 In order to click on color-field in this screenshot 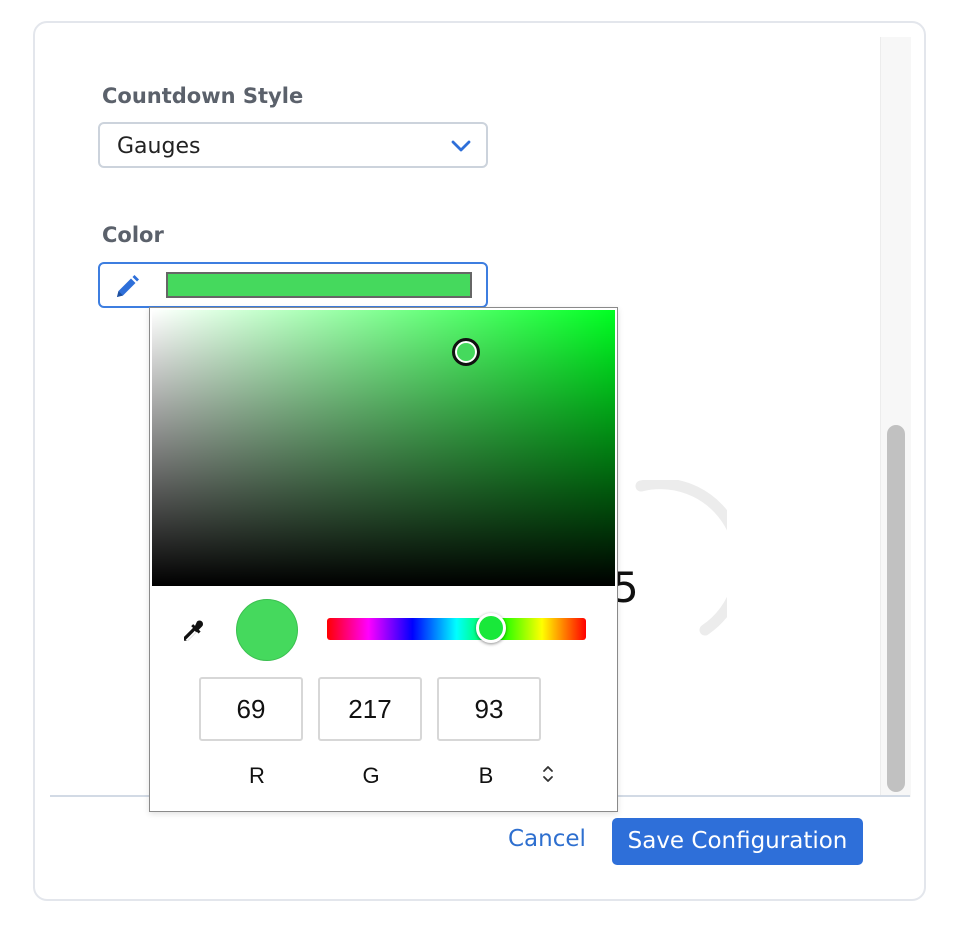, I will do `click(293, 285)`.